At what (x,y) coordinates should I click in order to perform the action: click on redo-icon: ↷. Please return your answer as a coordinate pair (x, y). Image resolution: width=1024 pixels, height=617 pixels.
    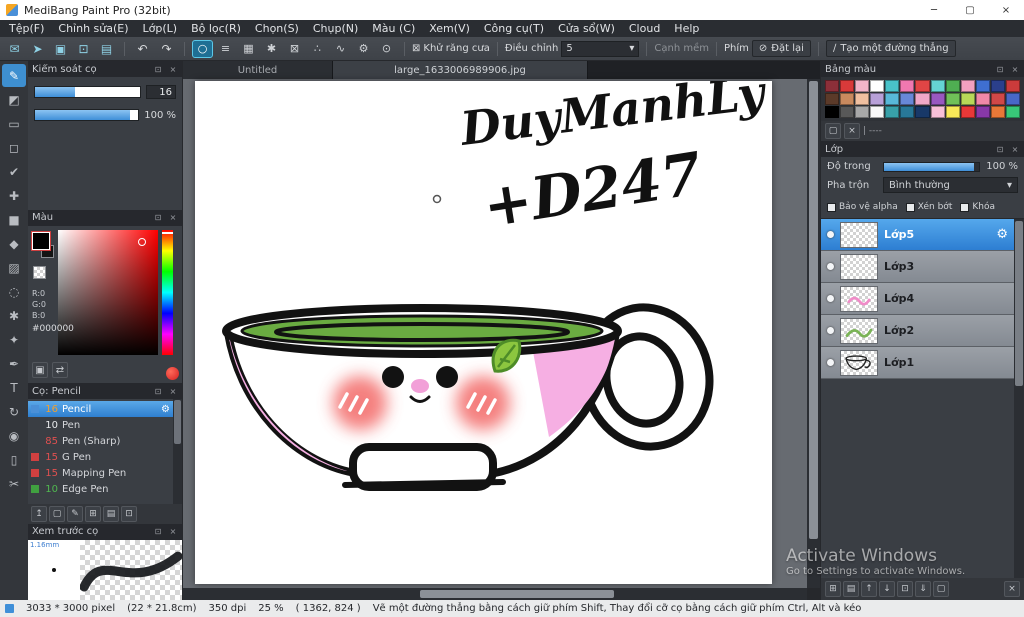
    Looking at the image, I should click on (166, 49).